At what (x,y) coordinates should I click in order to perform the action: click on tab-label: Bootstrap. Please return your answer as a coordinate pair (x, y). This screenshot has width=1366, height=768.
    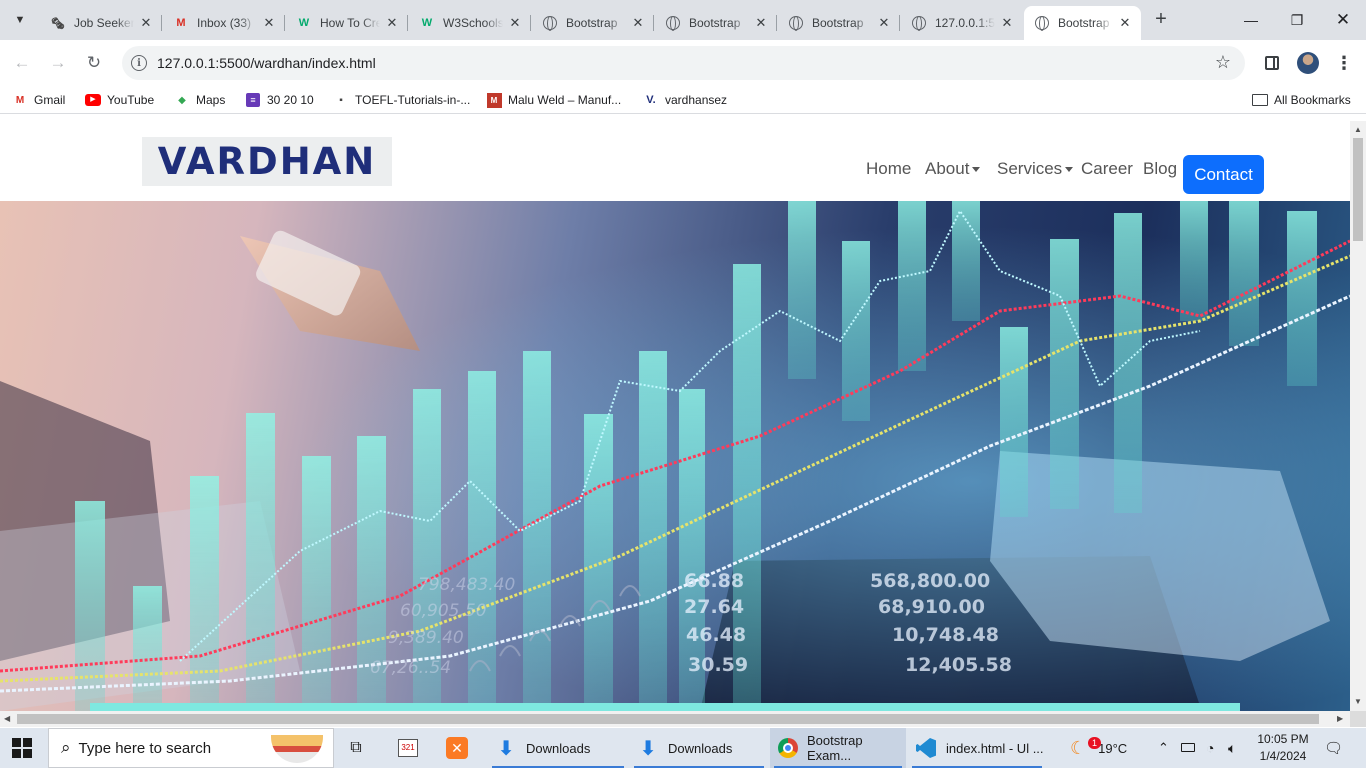
    Looking at the image, I should click on (1084, 23).